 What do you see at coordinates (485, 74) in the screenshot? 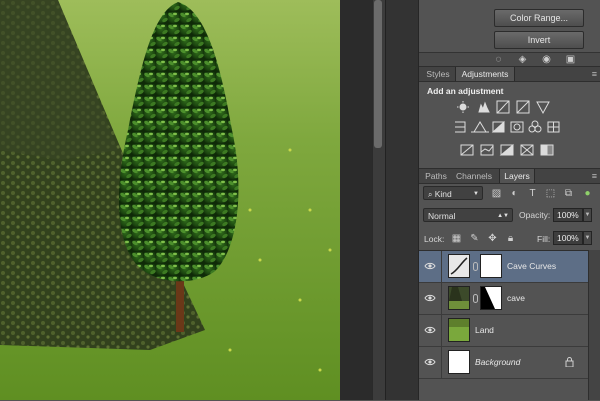
I see `tab-adjustments: Adjustments` at bounding box center [485, 74].